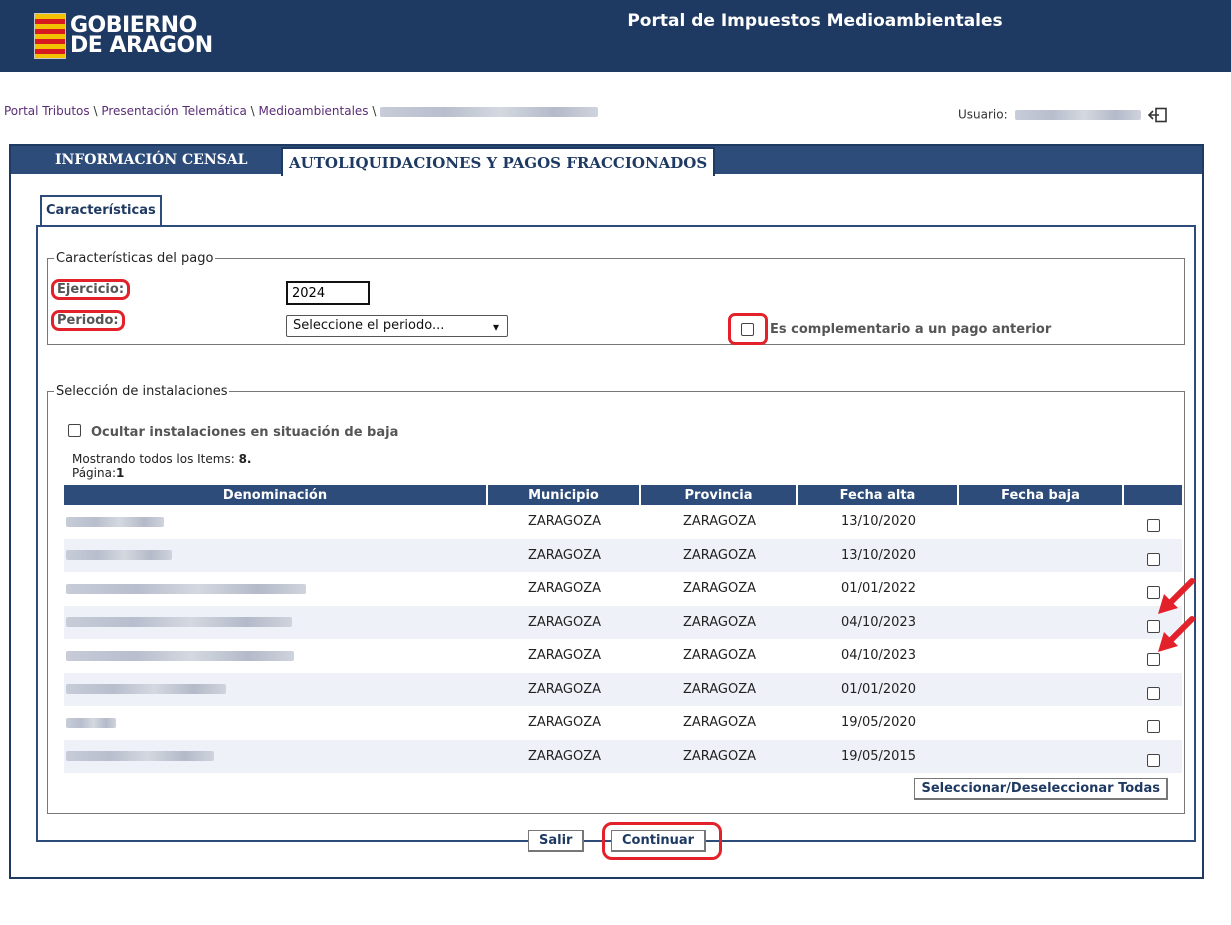 The width and height of the screenshot is (1231, 925). What do you see at coordinates (878, 522) in the screenshot?
I see `fecha-alta-cell: 13/10/2020` at bounding box center [878, 522].